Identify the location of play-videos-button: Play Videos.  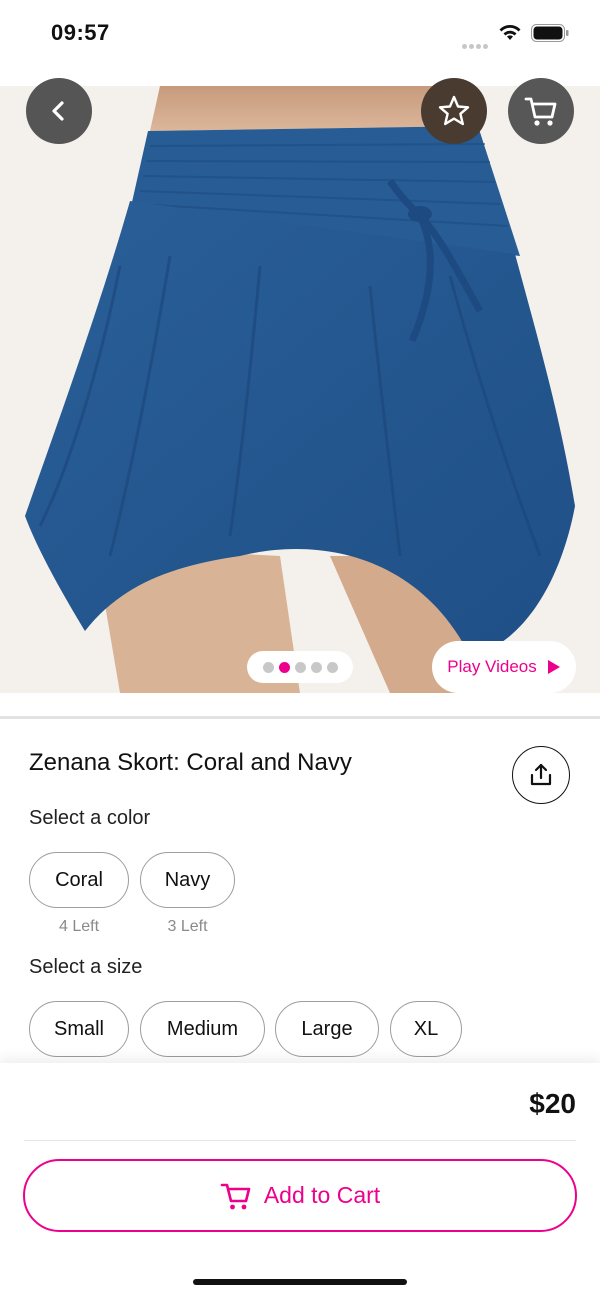
(504, 667).